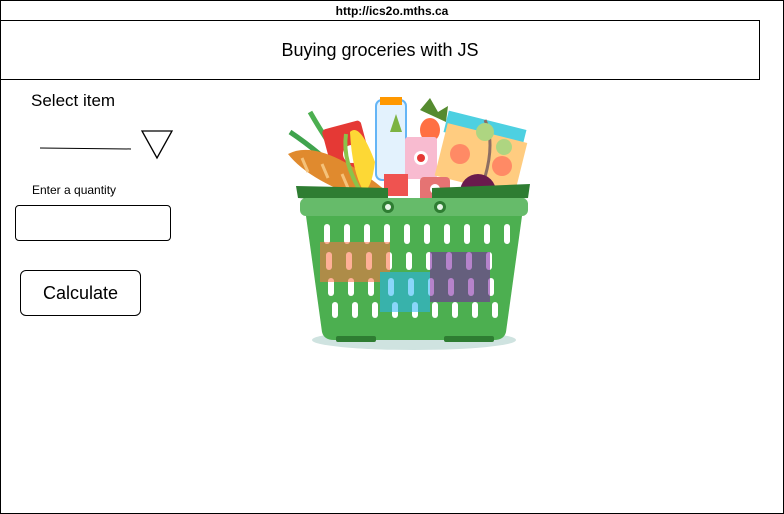 Image resolution: width=784 pixels, height=514 pixels. Describe the element at coordinates (74, 190) in the screenshot. I see `quantity-label: Enter a quantity` at that location.